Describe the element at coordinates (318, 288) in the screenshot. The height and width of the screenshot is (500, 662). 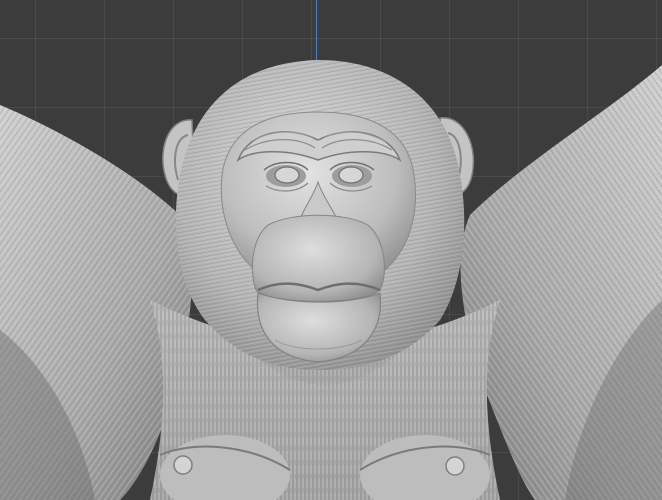
I see `muzzle` at that location.